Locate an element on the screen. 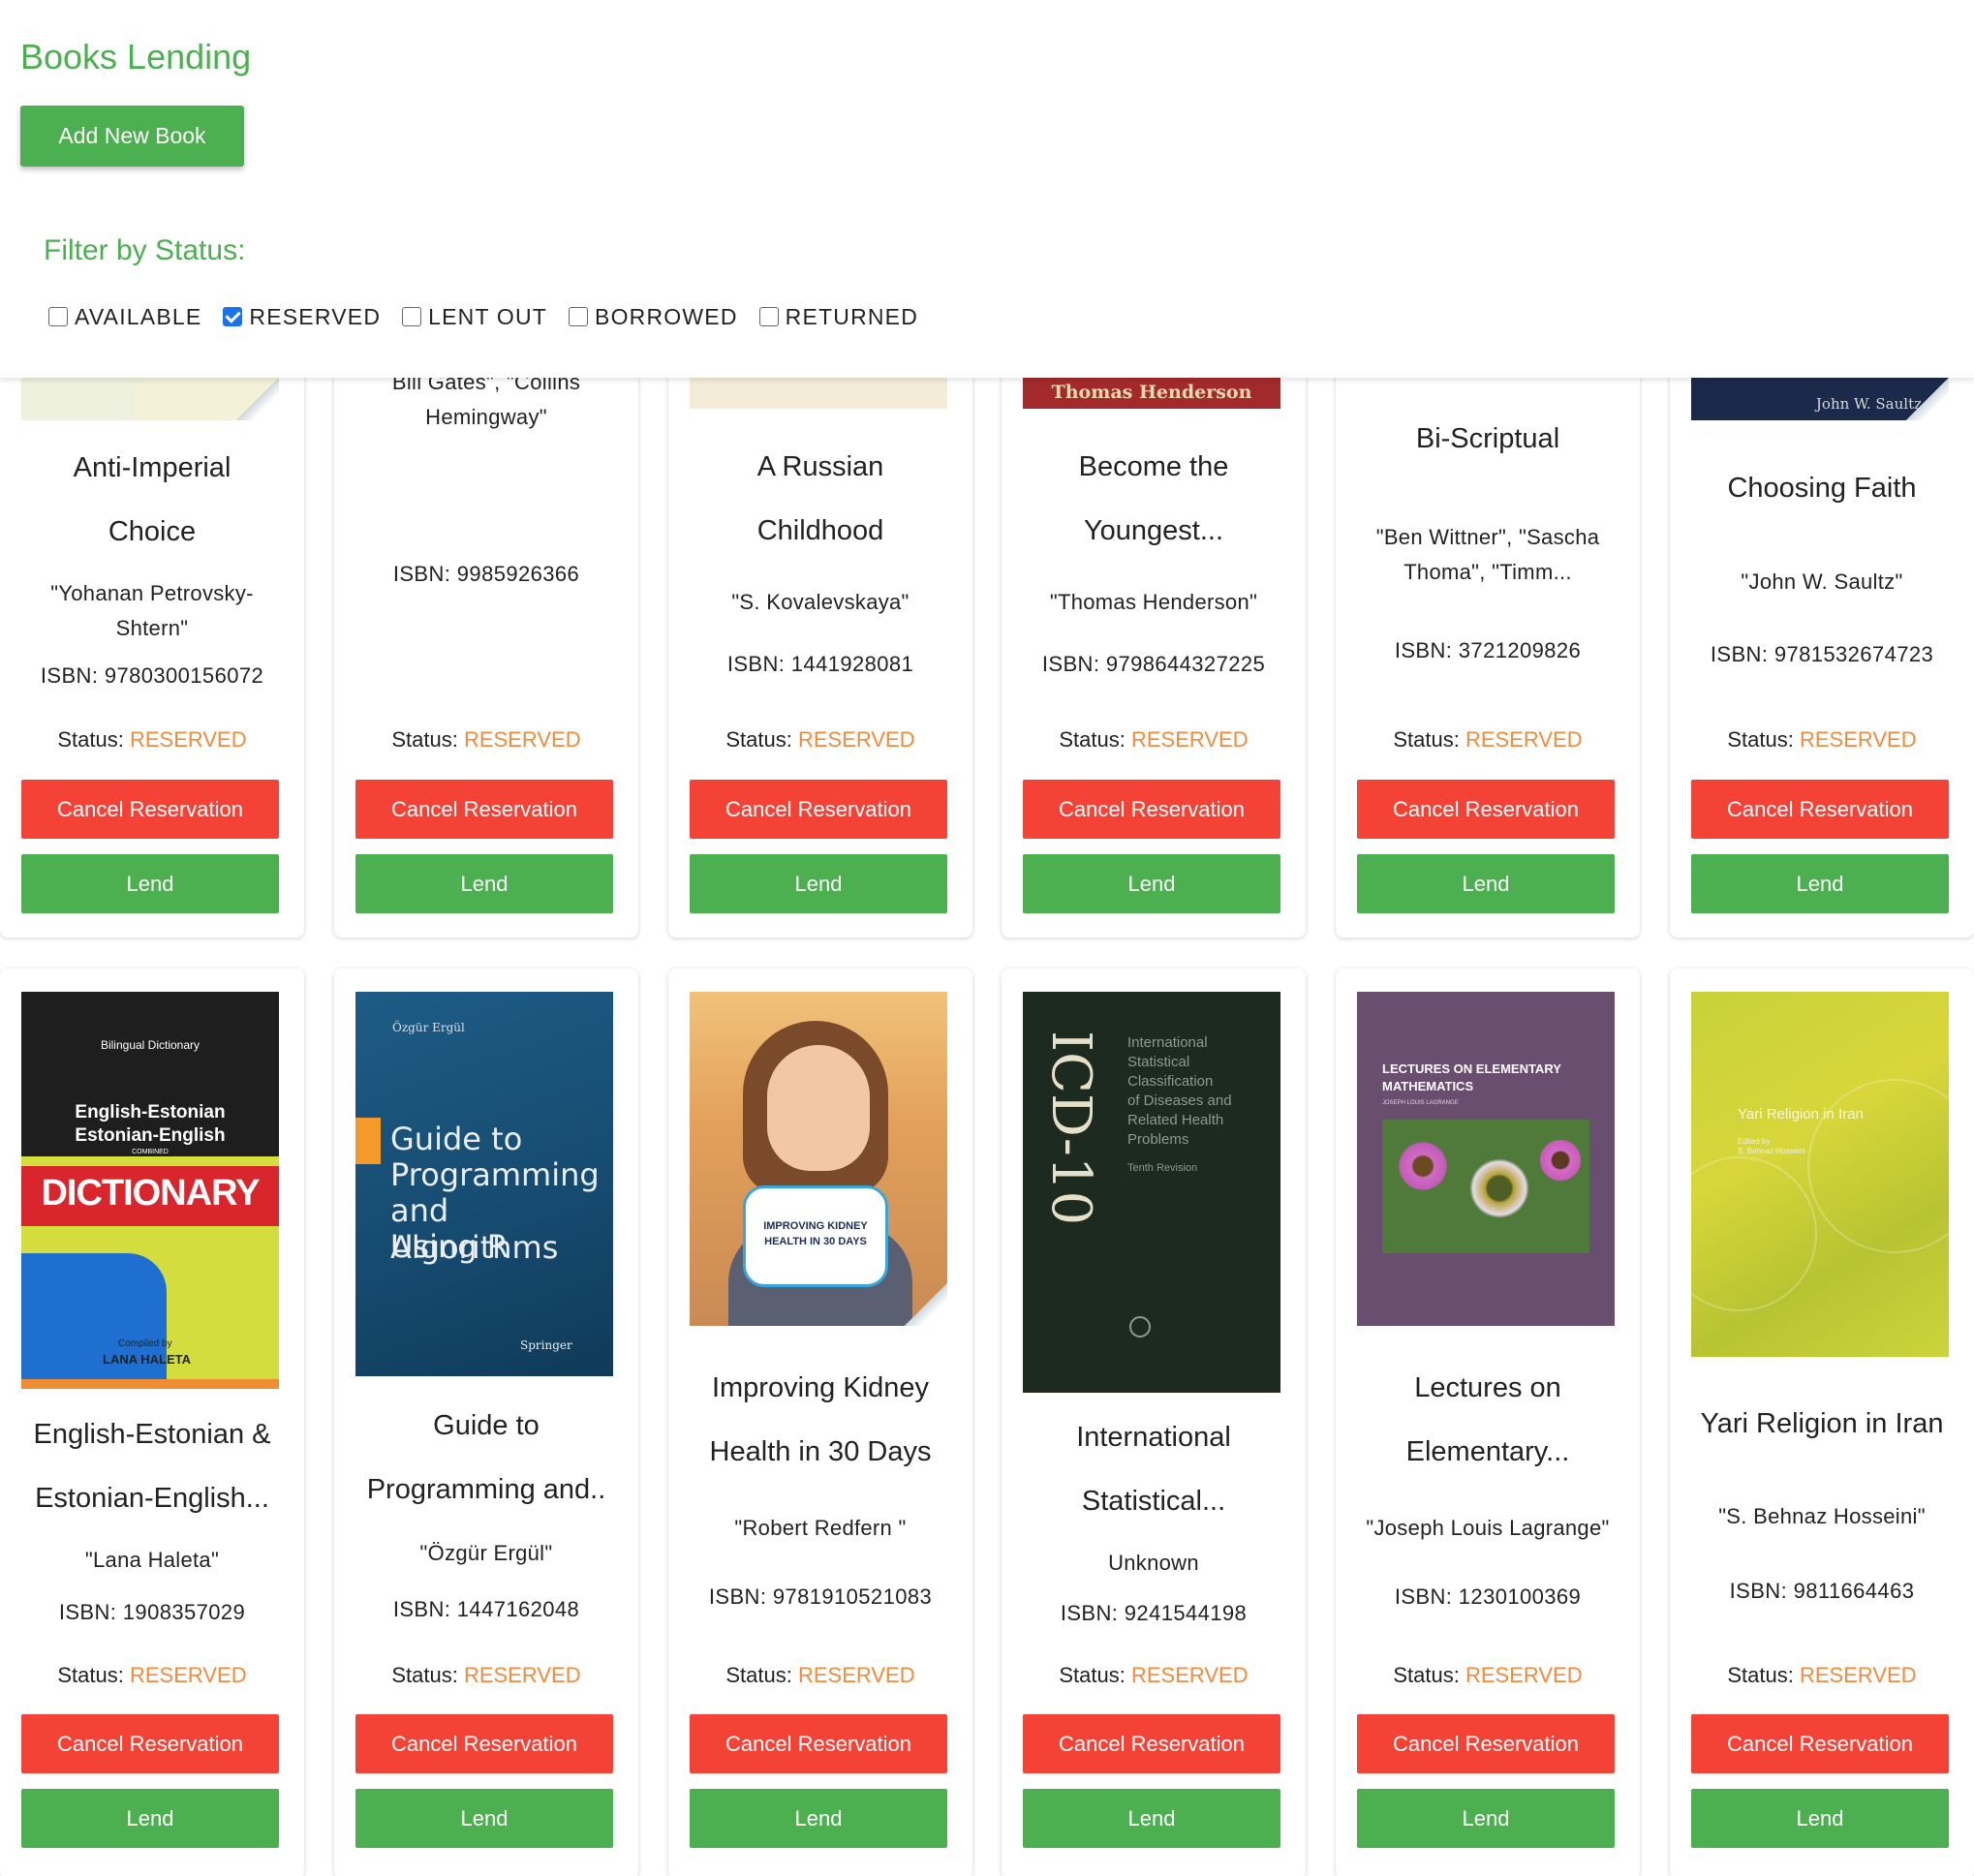  filter-available-checkbox is located at coordinates (58, 316).